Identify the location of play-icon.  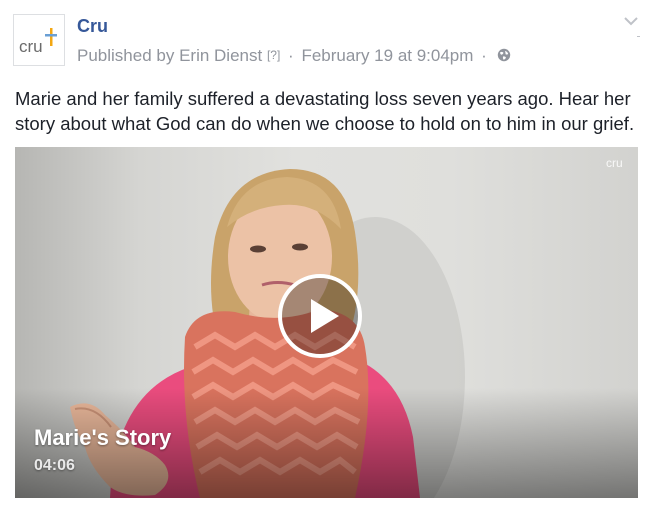
(320, 316).